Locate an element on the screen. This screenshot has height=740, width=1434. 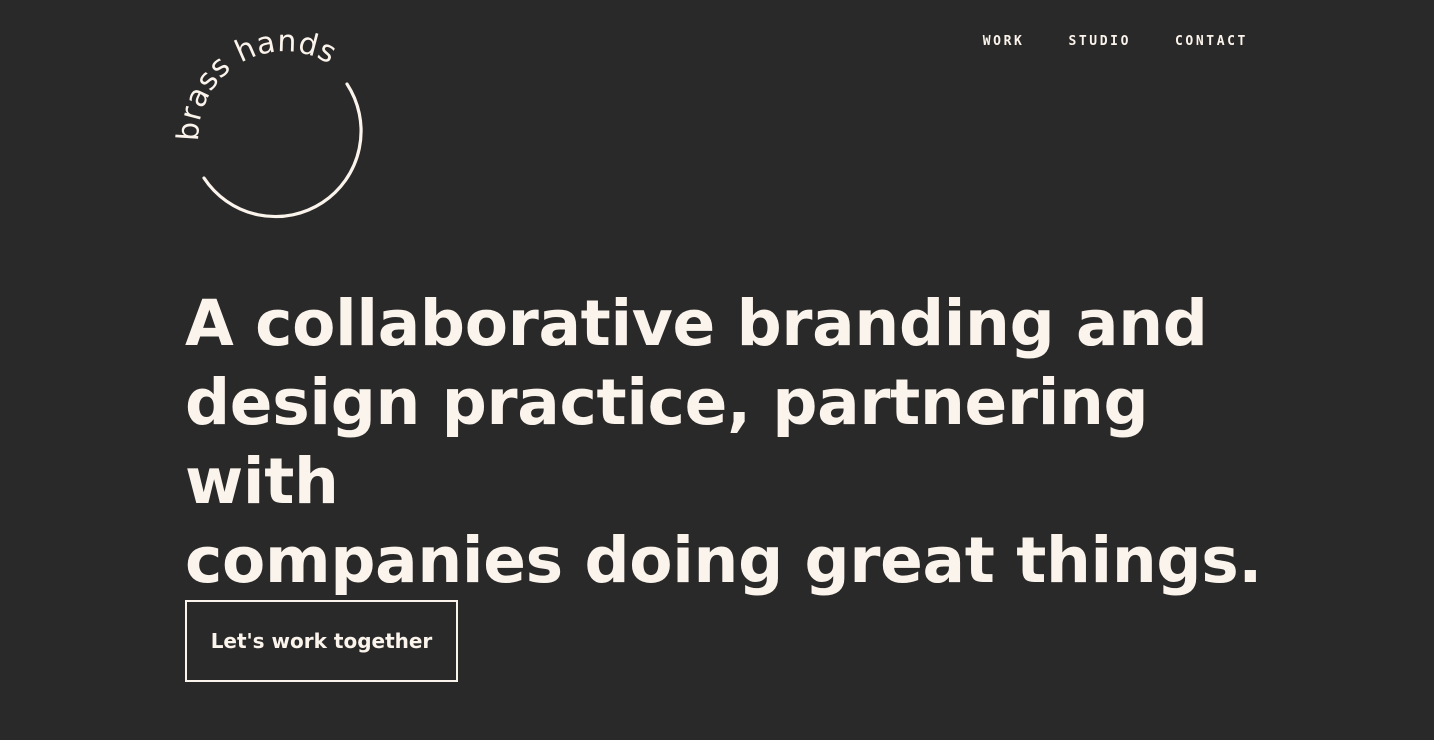
nav-link-work: WORK is located at coordinates (1004, 42).